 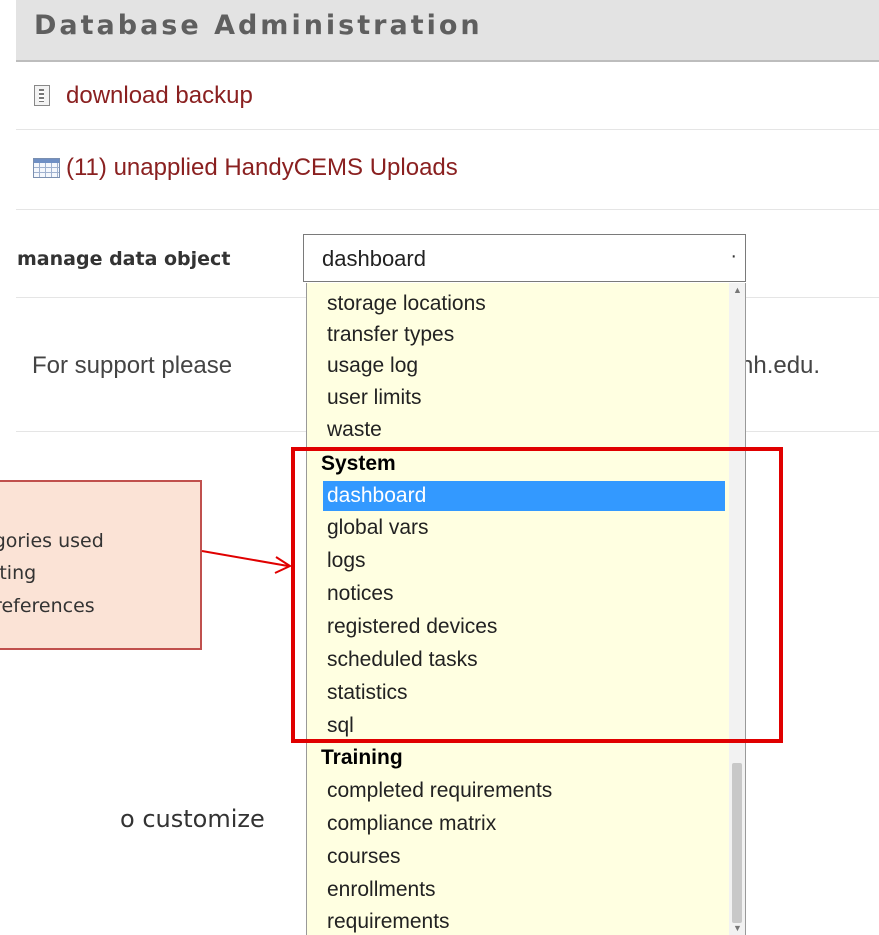 I want to click on dropdown-option: courses, so click(x=364, y=857).